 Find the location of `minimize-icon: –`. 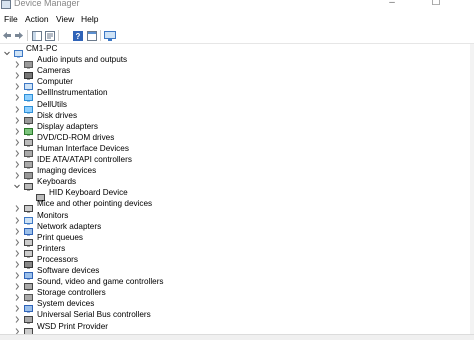

minimize-icon: – is located at coordinates (392, 4).